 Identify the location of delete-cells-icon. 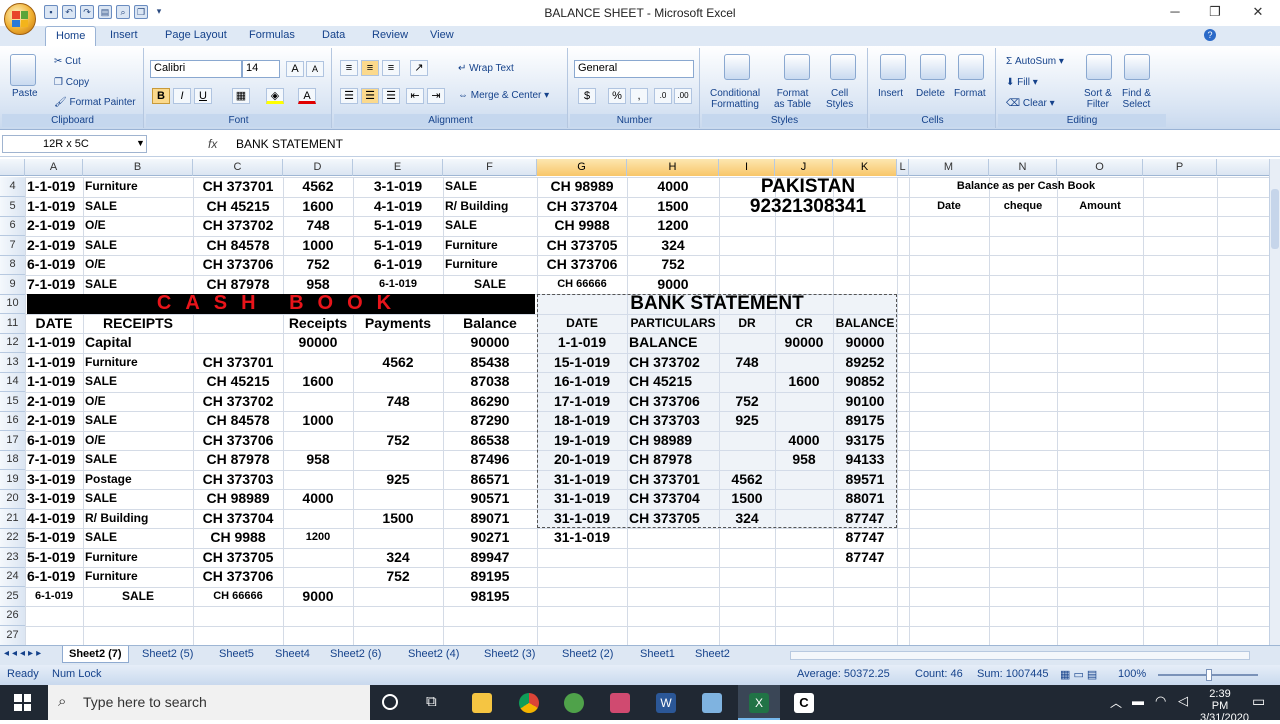
(933, 67).